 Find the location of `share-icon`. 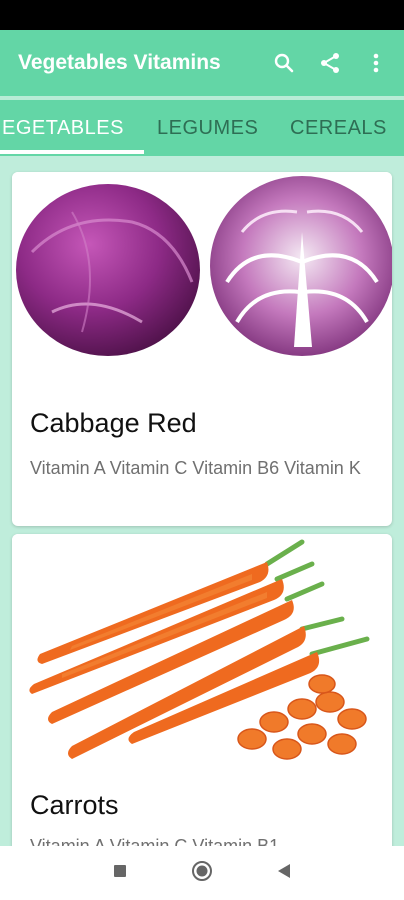

share-icon is located at coordinates (330, 63).